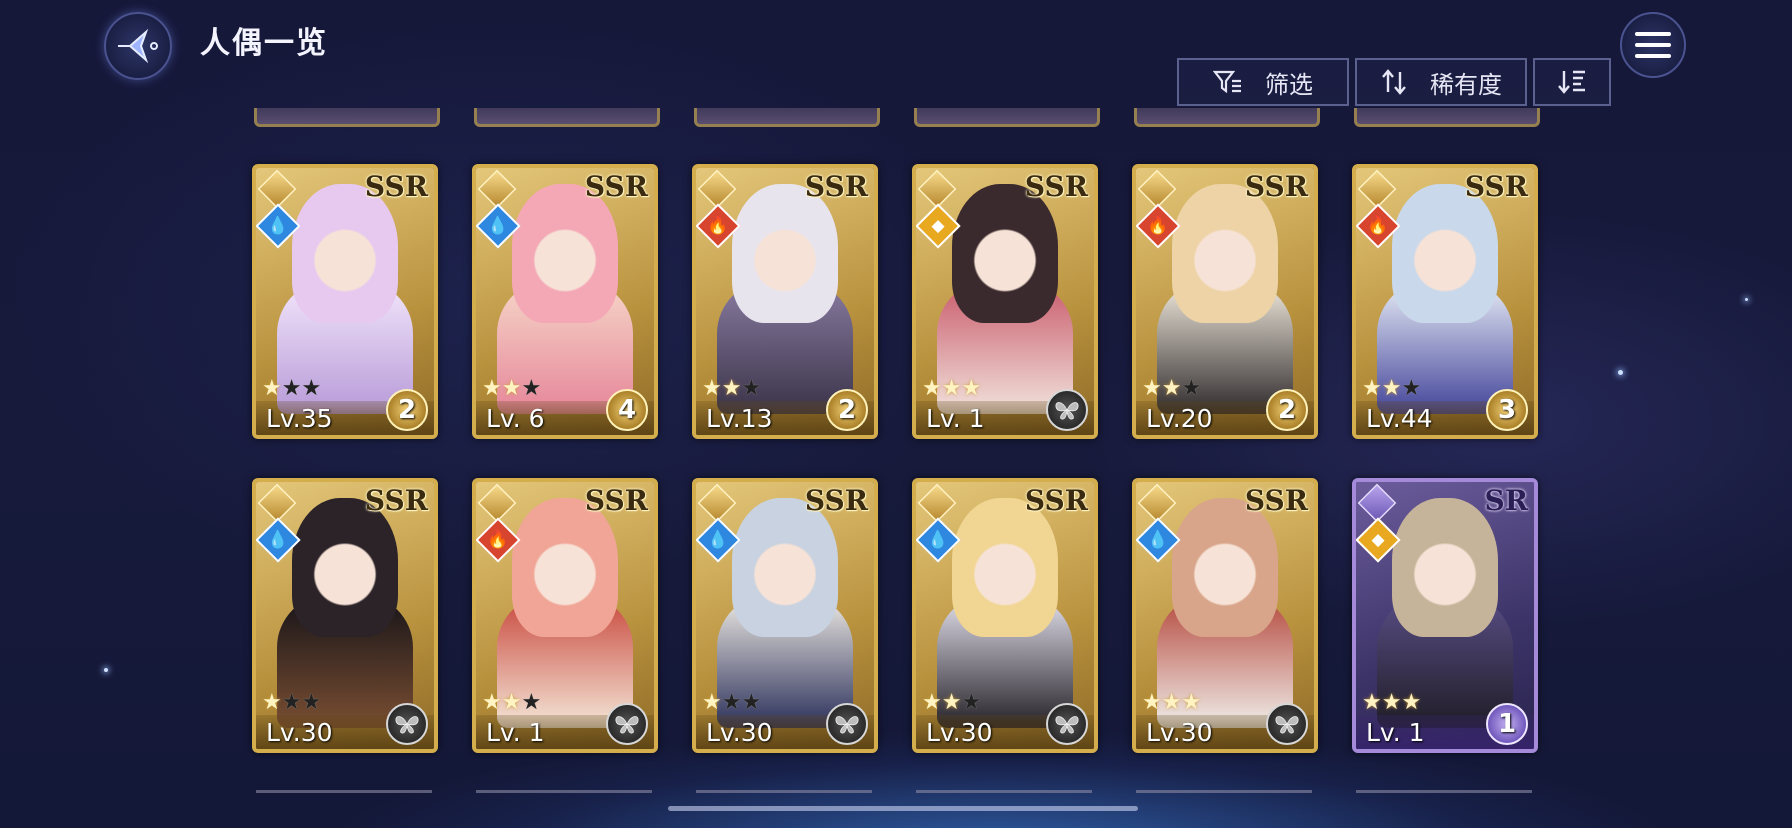  What do you see at coordinates (1572, 82) in the screenshot?
I see `sort-order-button` at bounding box center [1572, 82].